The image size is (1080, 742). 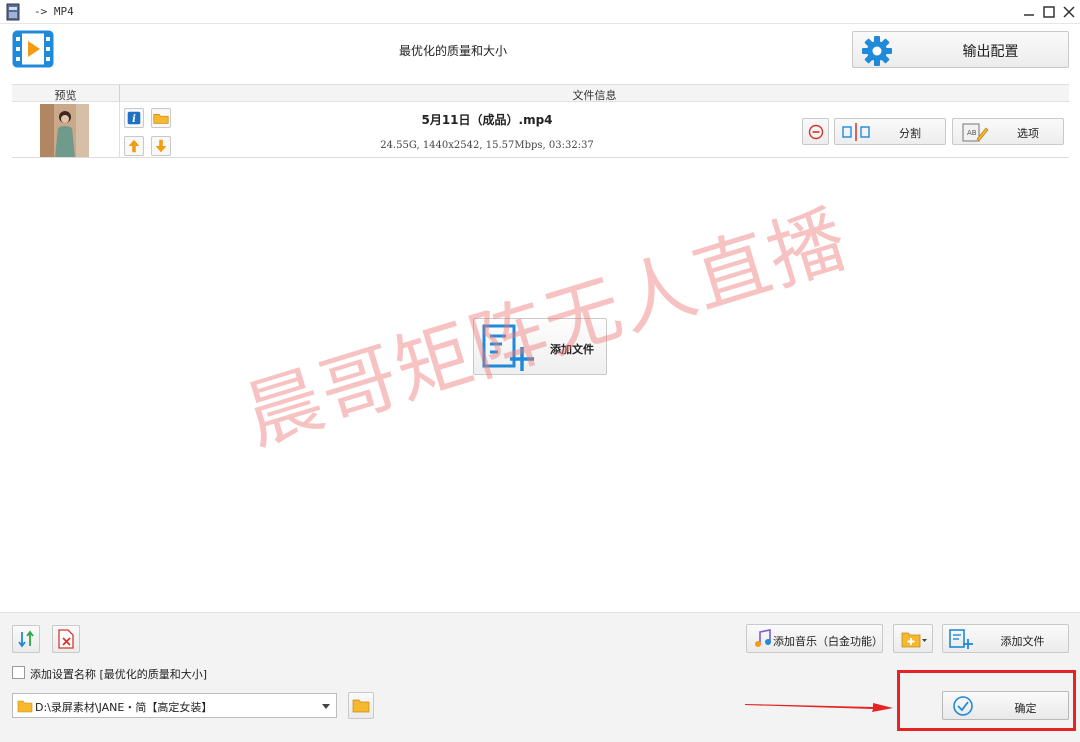 I want to click on add-folder-icon, so click(x=914, y=640).